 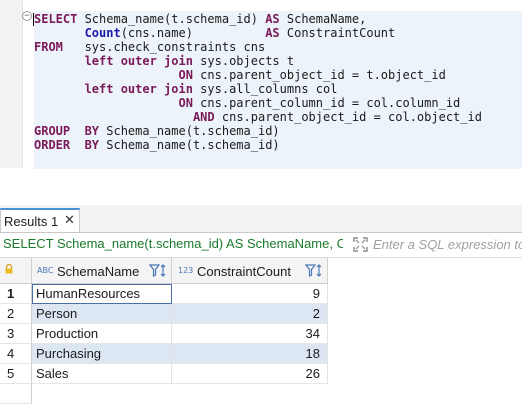 I want to click on table-row: 4 Purchasing 18, so click(x=164, y=354).